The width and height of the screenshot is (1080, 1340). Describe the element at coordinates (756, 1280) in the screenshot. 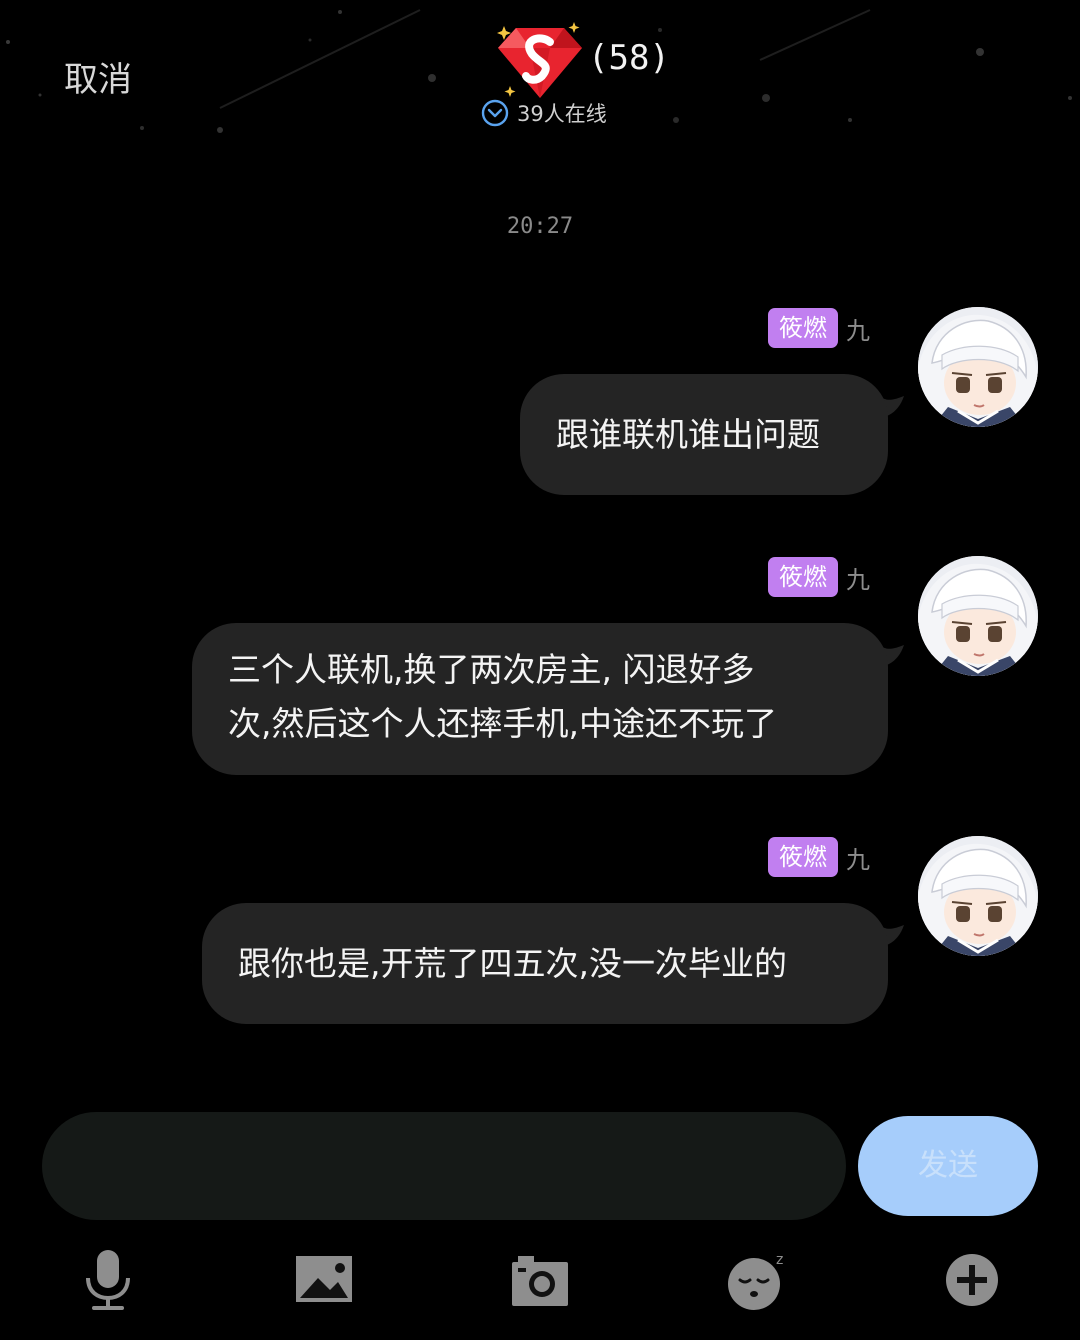

I see `emoji-icon: z` at that location.